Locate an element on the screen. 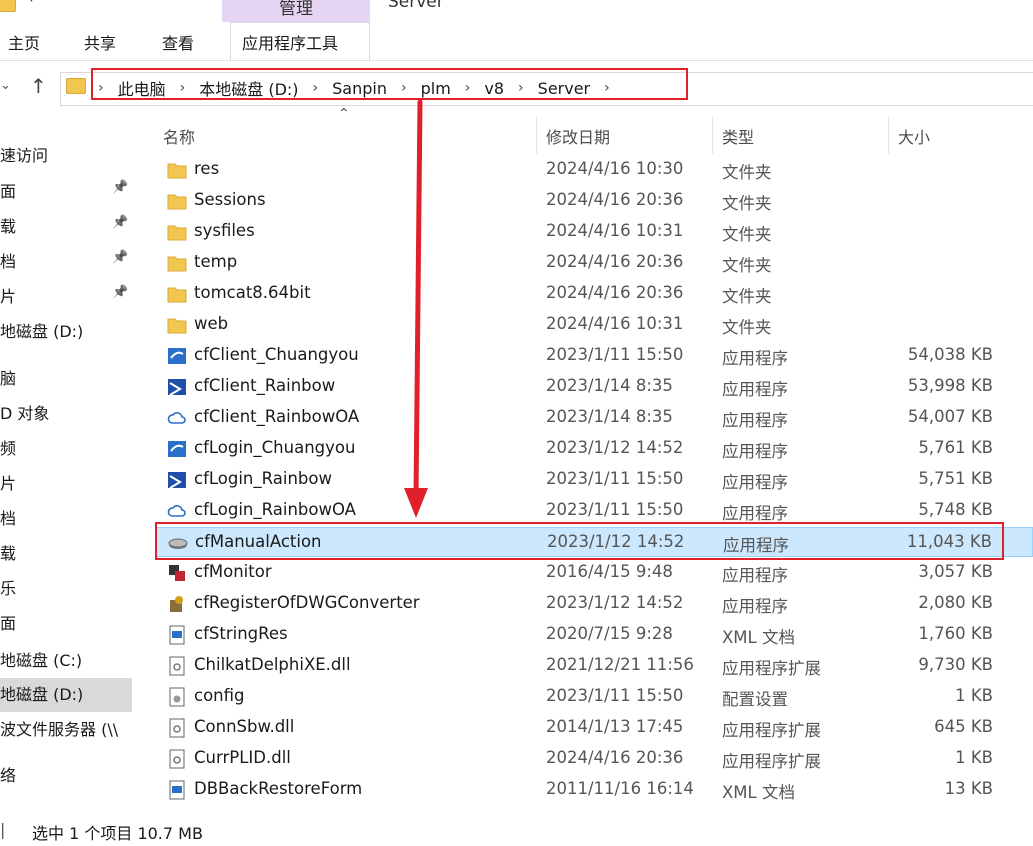 The width and height of the screenshot is (1033, 846). recent-locations-chevron-icon: ⌄ is located at coordinates (5, 85).